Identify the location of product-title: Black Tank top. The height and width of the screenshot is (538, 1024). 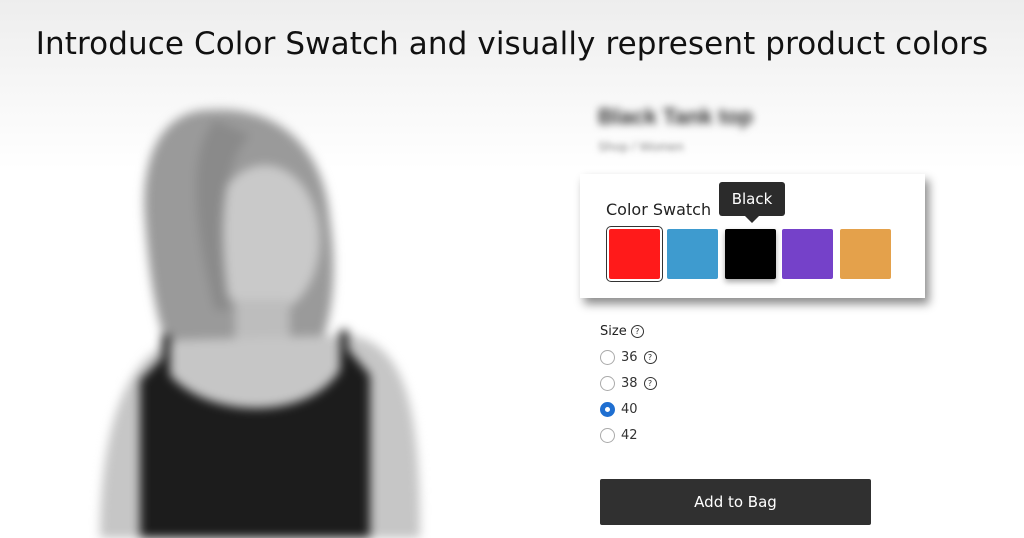
(675, 116).